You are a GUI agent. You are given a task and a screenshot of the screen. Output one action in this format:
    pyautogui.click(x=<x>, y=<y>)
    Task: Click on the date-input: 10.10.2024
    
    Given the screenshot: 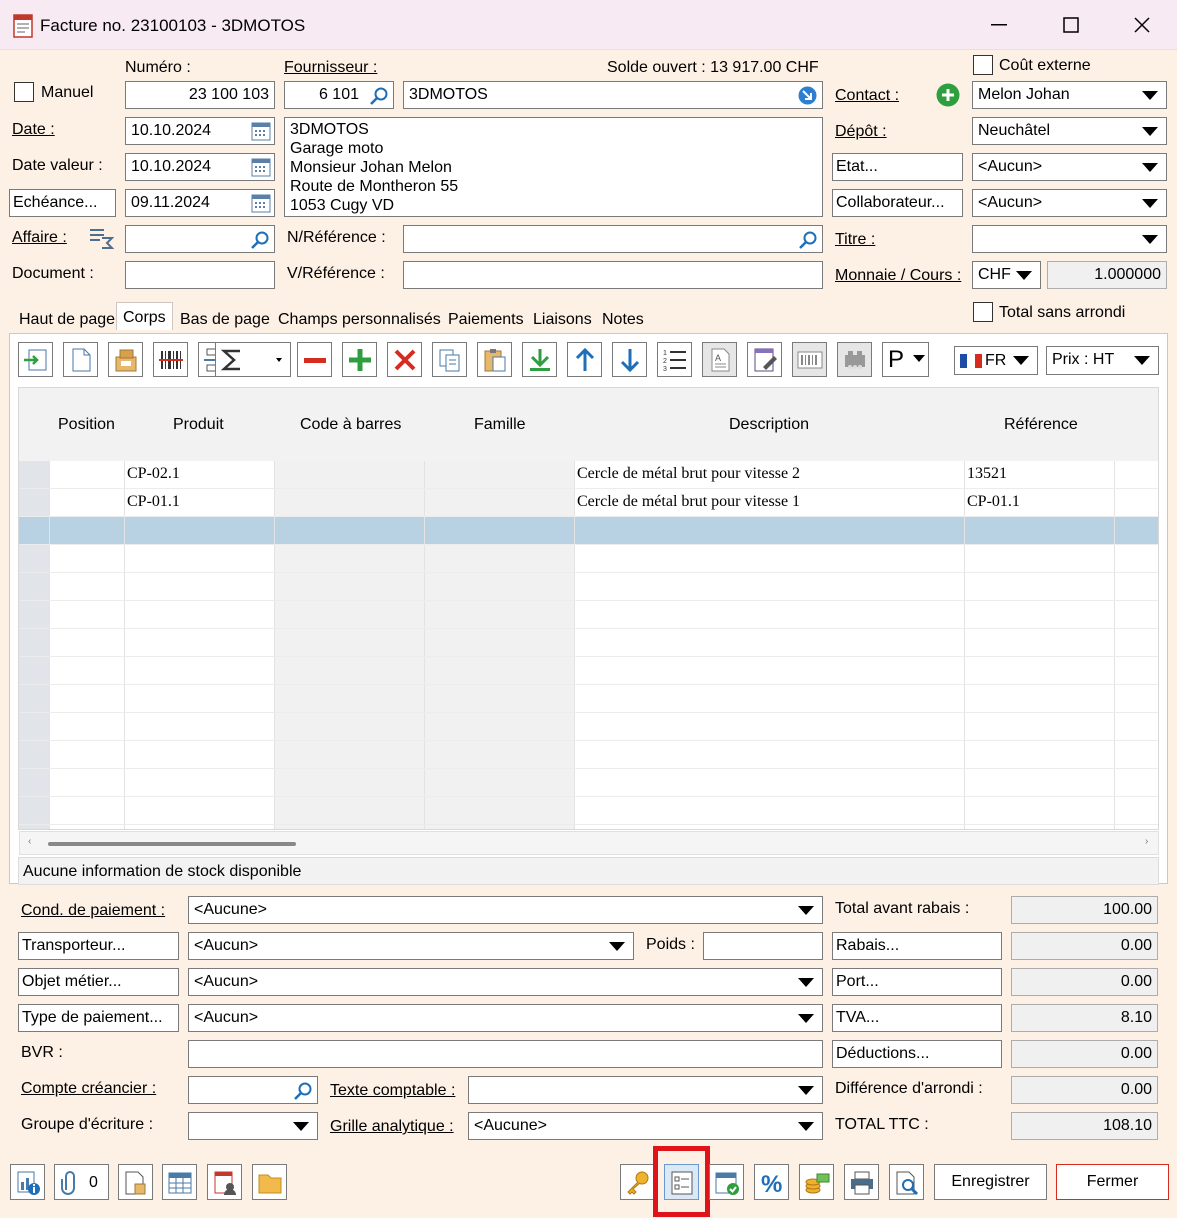 What is the action you would take?
    pyautogui.click(x=200, y=131)
    